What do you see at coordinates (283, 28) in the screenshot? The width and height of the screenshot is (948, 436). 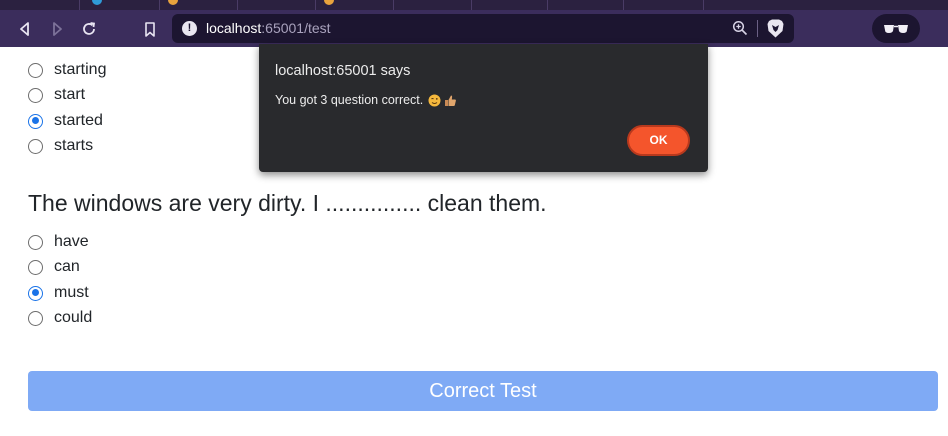 I see `url-port: :65001` at bounding box center [283, 28].